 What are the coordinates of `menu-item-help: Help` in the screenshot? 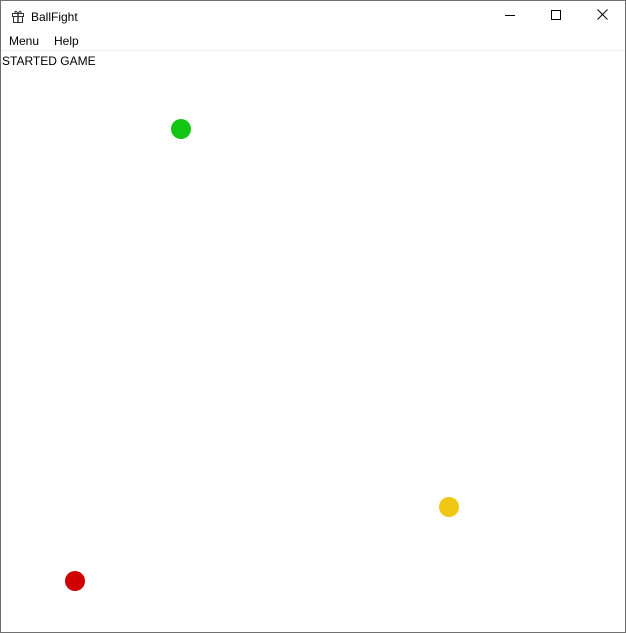 It's located at (66, 41).